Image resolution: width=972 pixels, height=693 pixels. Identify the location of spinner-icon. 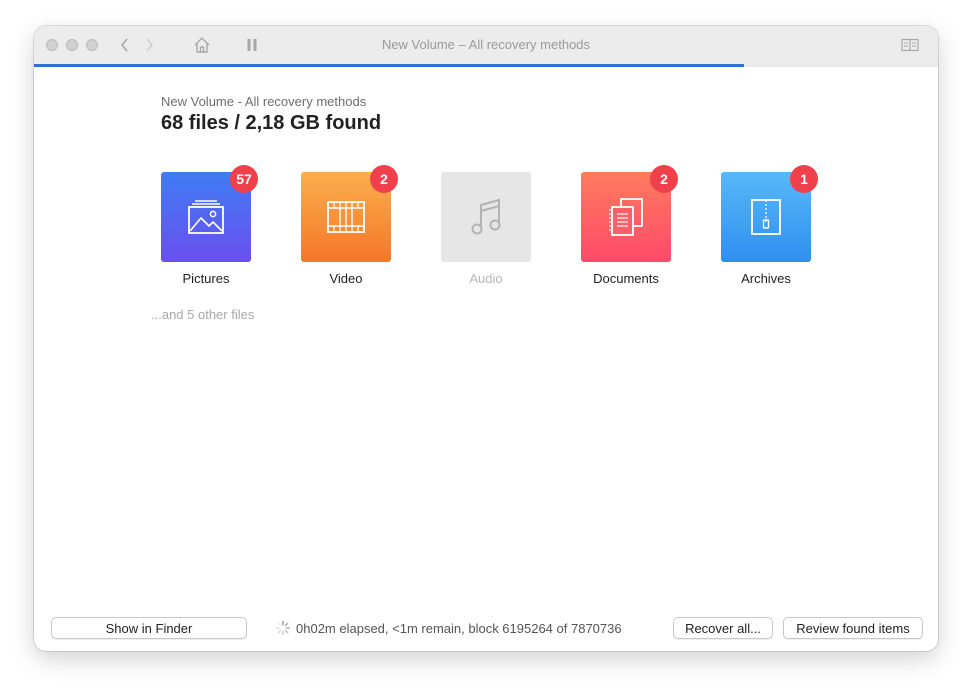
(283, 628).